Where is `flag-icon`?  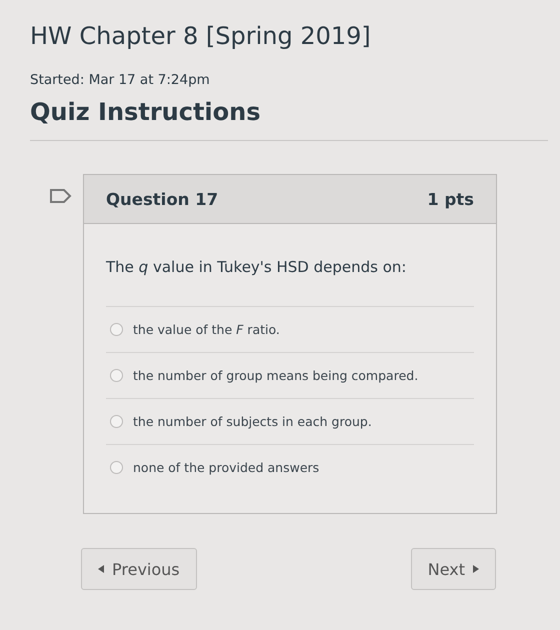 flag-icon is located at coordinates (61, 196).